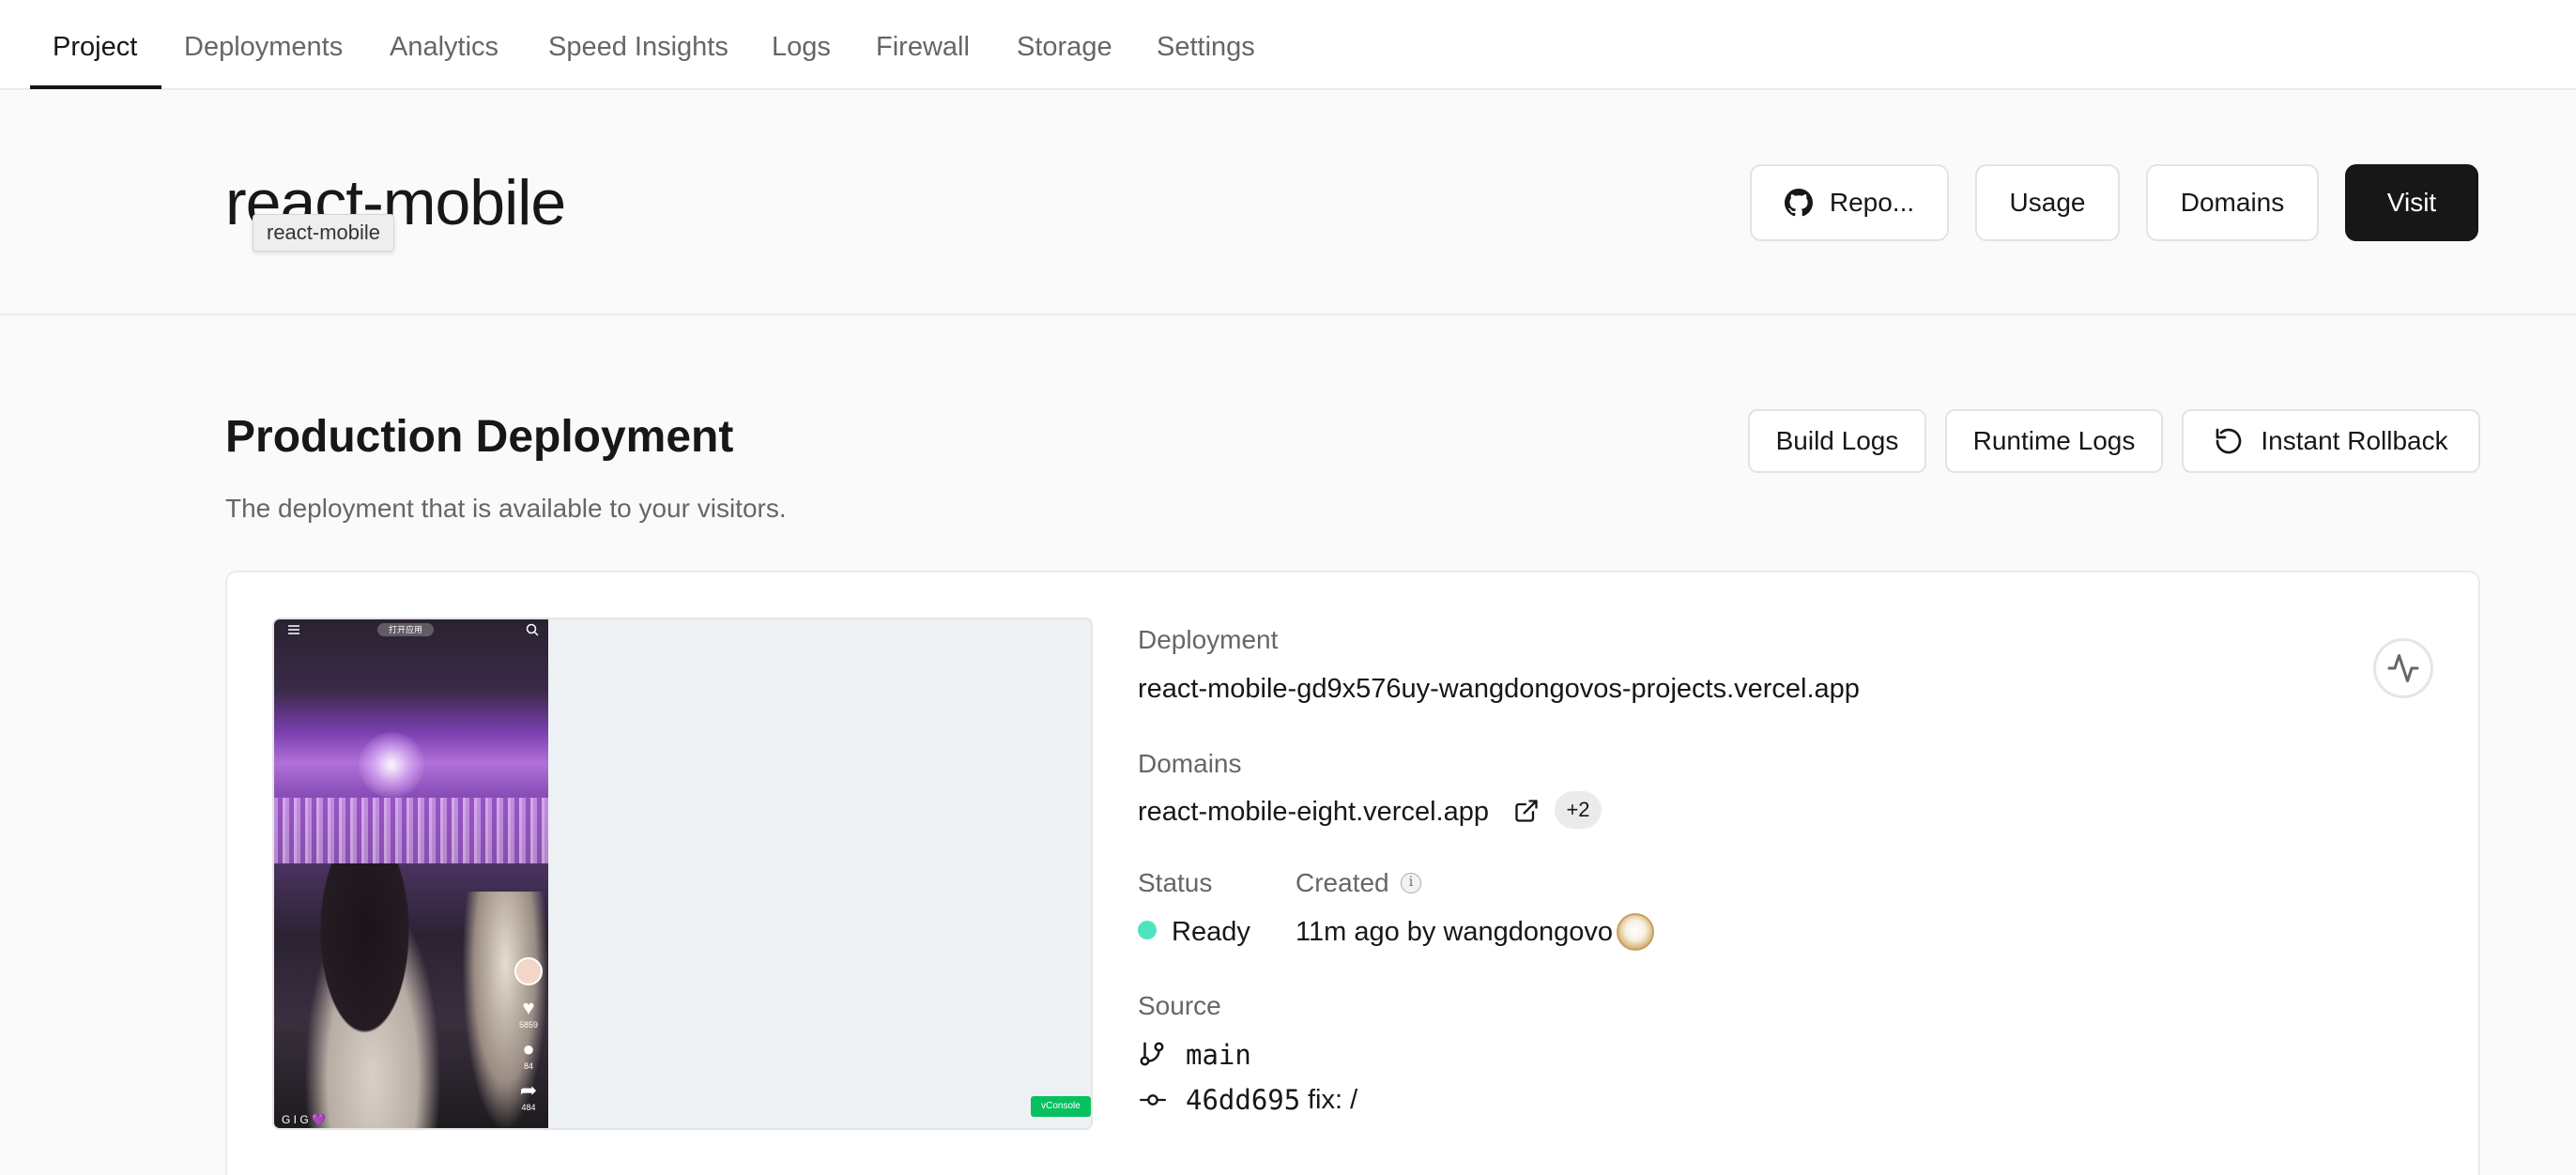  I want to click on creator-avatar, so click(529, 971).